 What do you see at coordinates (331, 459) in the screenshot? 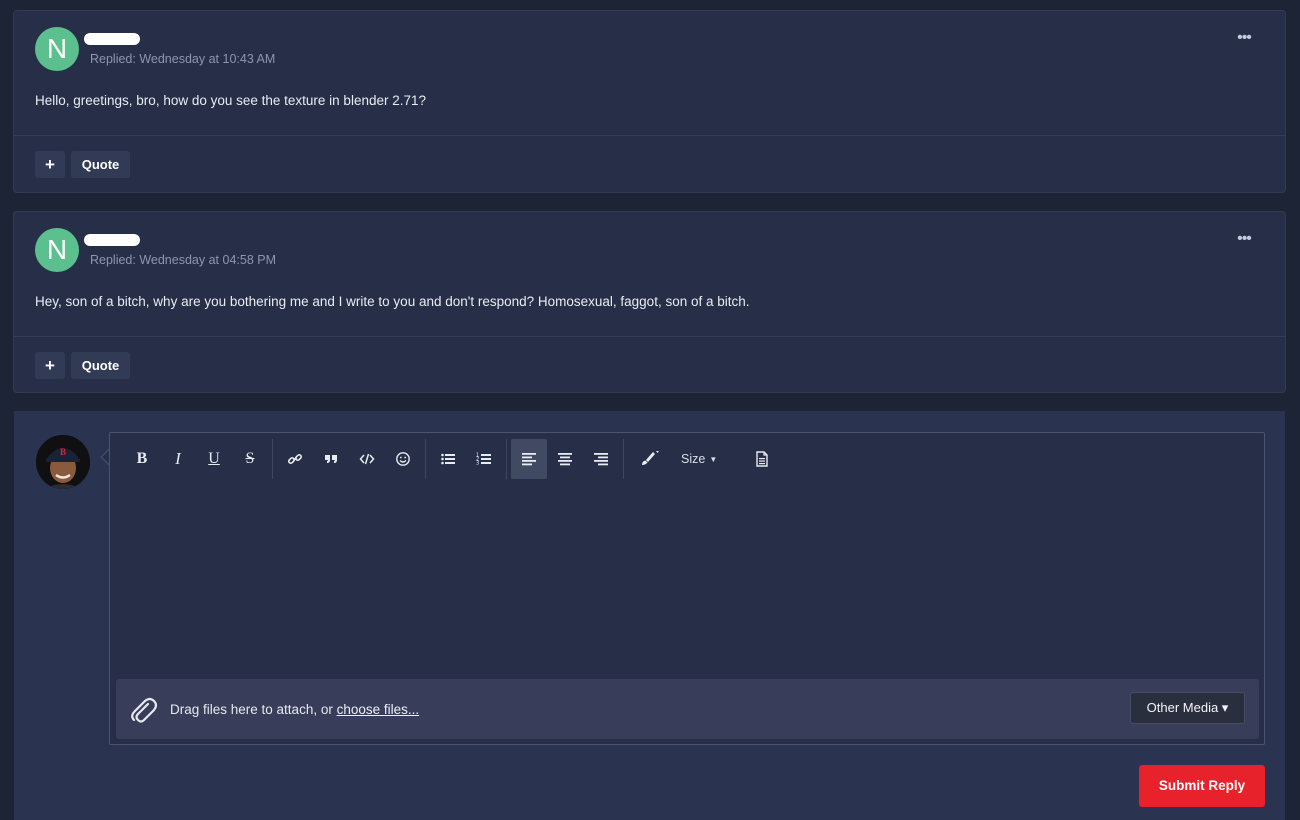
I see `quote-icon` at bounding box center [331, 459].